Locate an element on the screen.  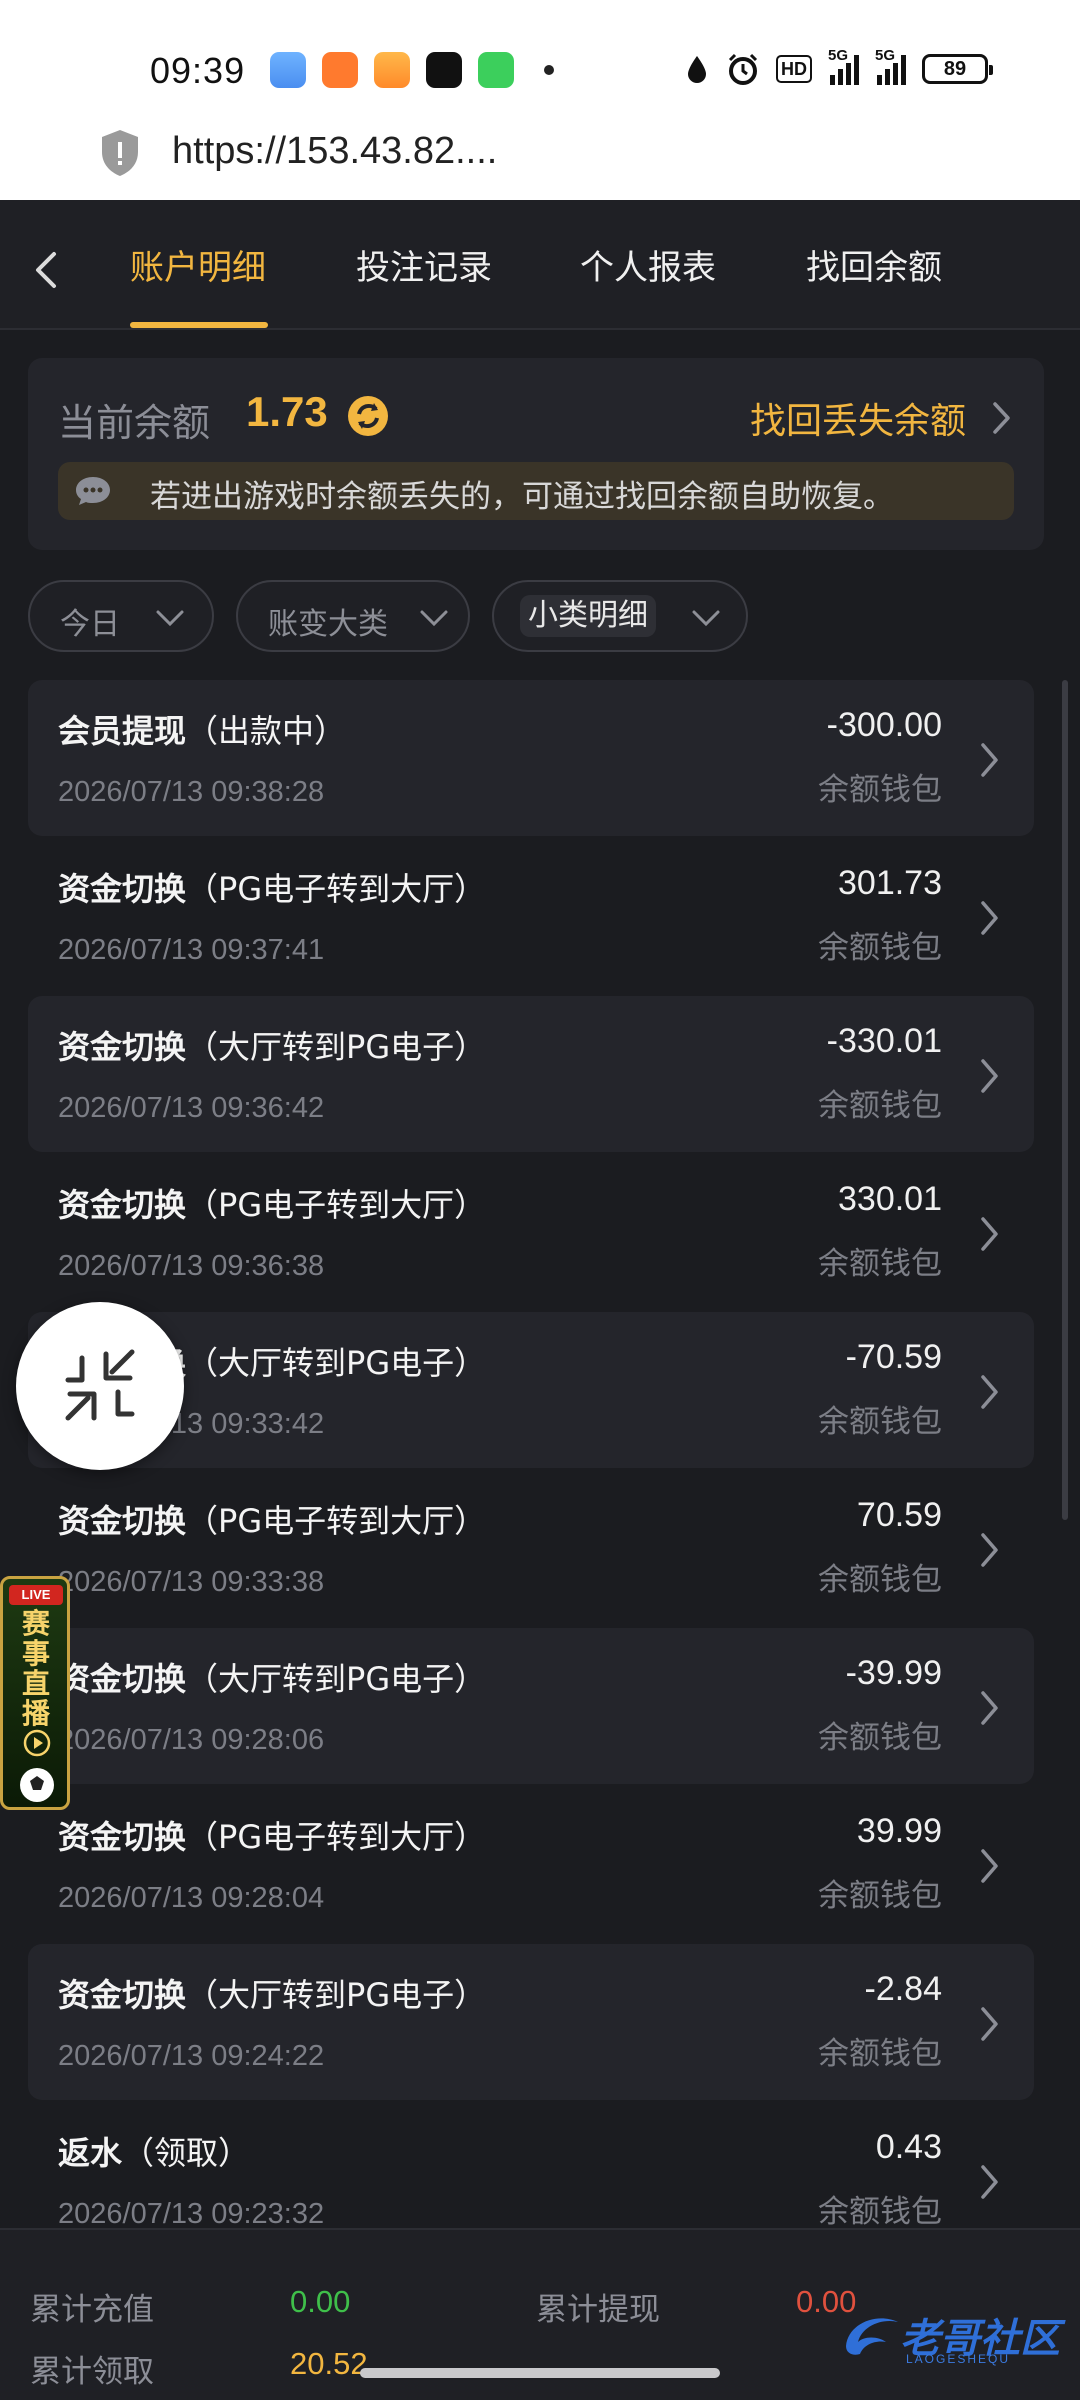
transaction-title: 返水（领取） is located at coordinates (154, 2151).